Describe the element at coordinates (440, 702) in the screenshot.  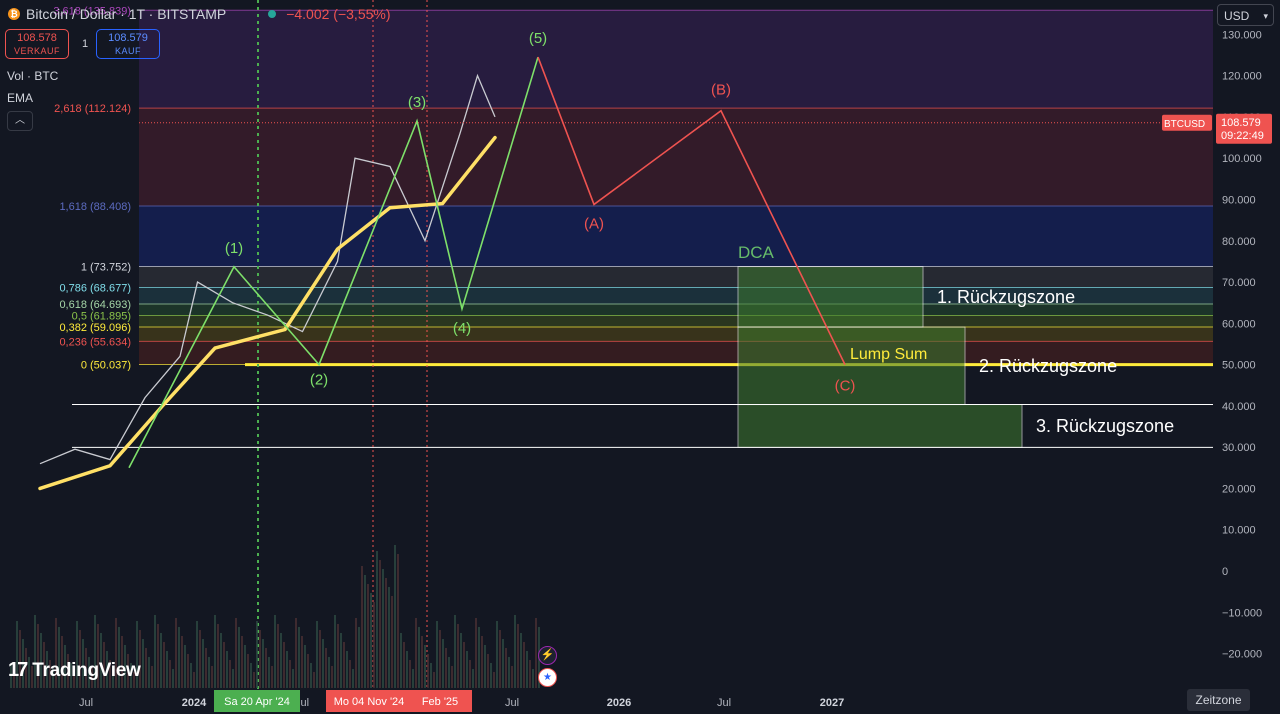
I see `date-marker-tag-label: Feb '25` at that location.